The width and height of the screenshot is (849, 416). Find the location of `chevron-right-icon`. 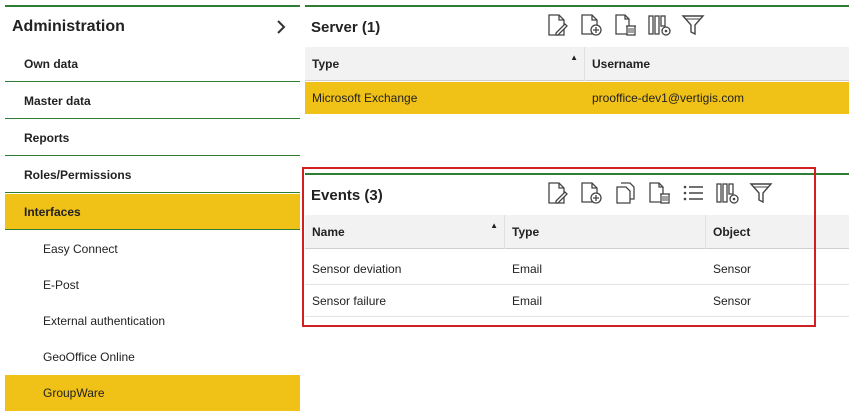

chevron-right-icon is located at coordinates (281, 26).